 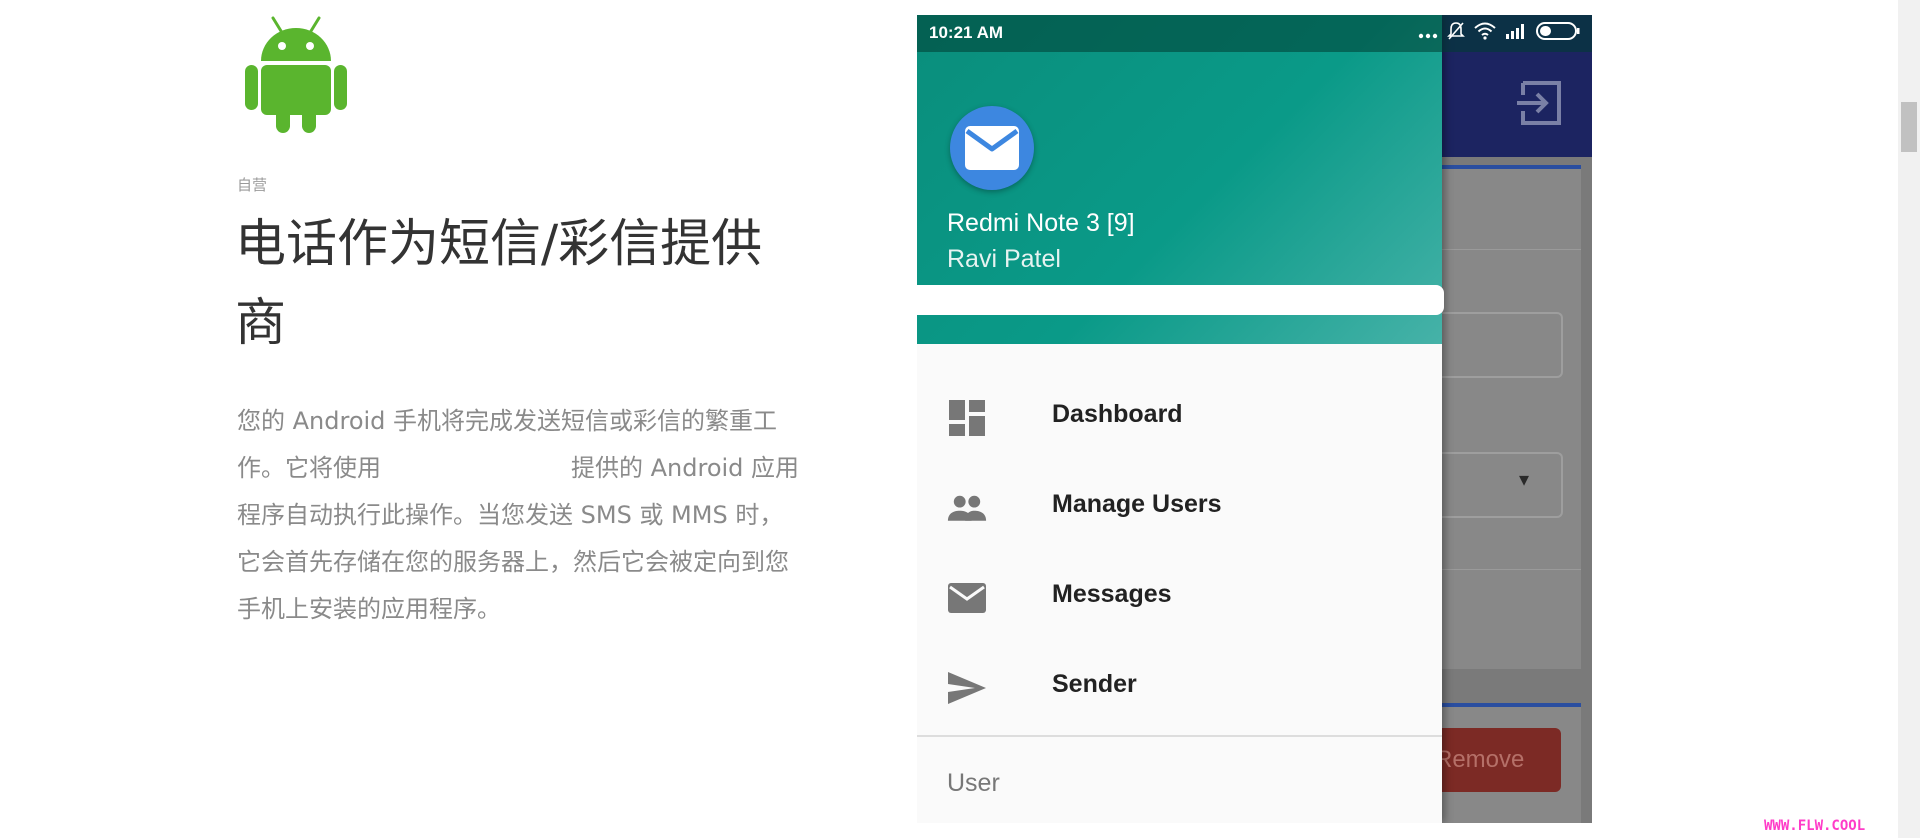 I want to click on page-scrollbar, so click(x=1909, y=419).